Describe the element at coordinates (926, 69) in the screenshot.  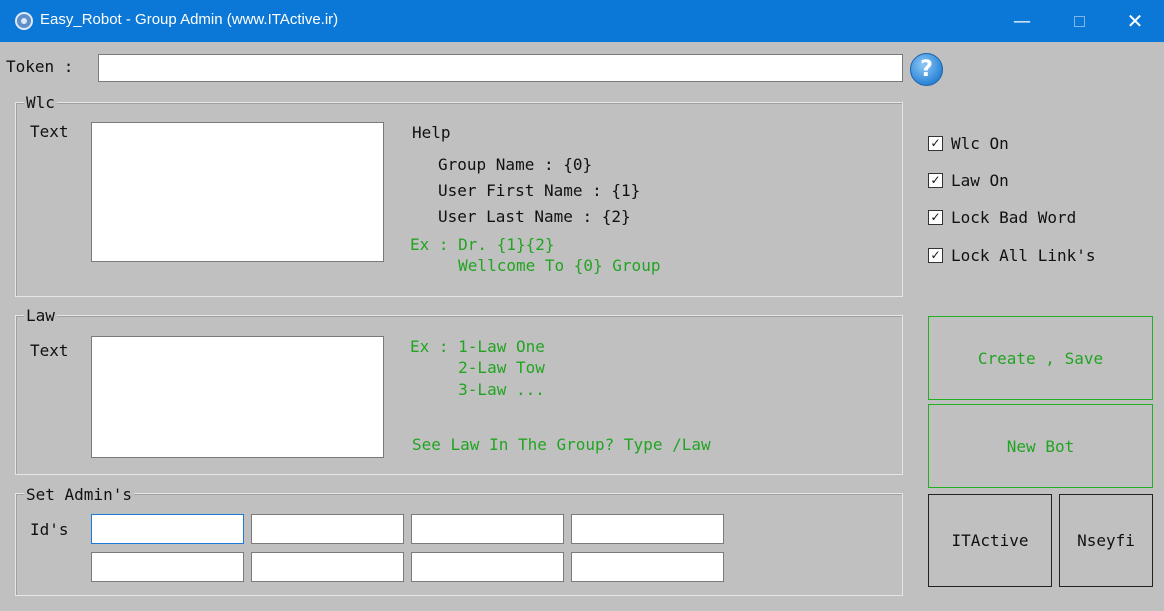
I see `help-icon: ?` at that location.